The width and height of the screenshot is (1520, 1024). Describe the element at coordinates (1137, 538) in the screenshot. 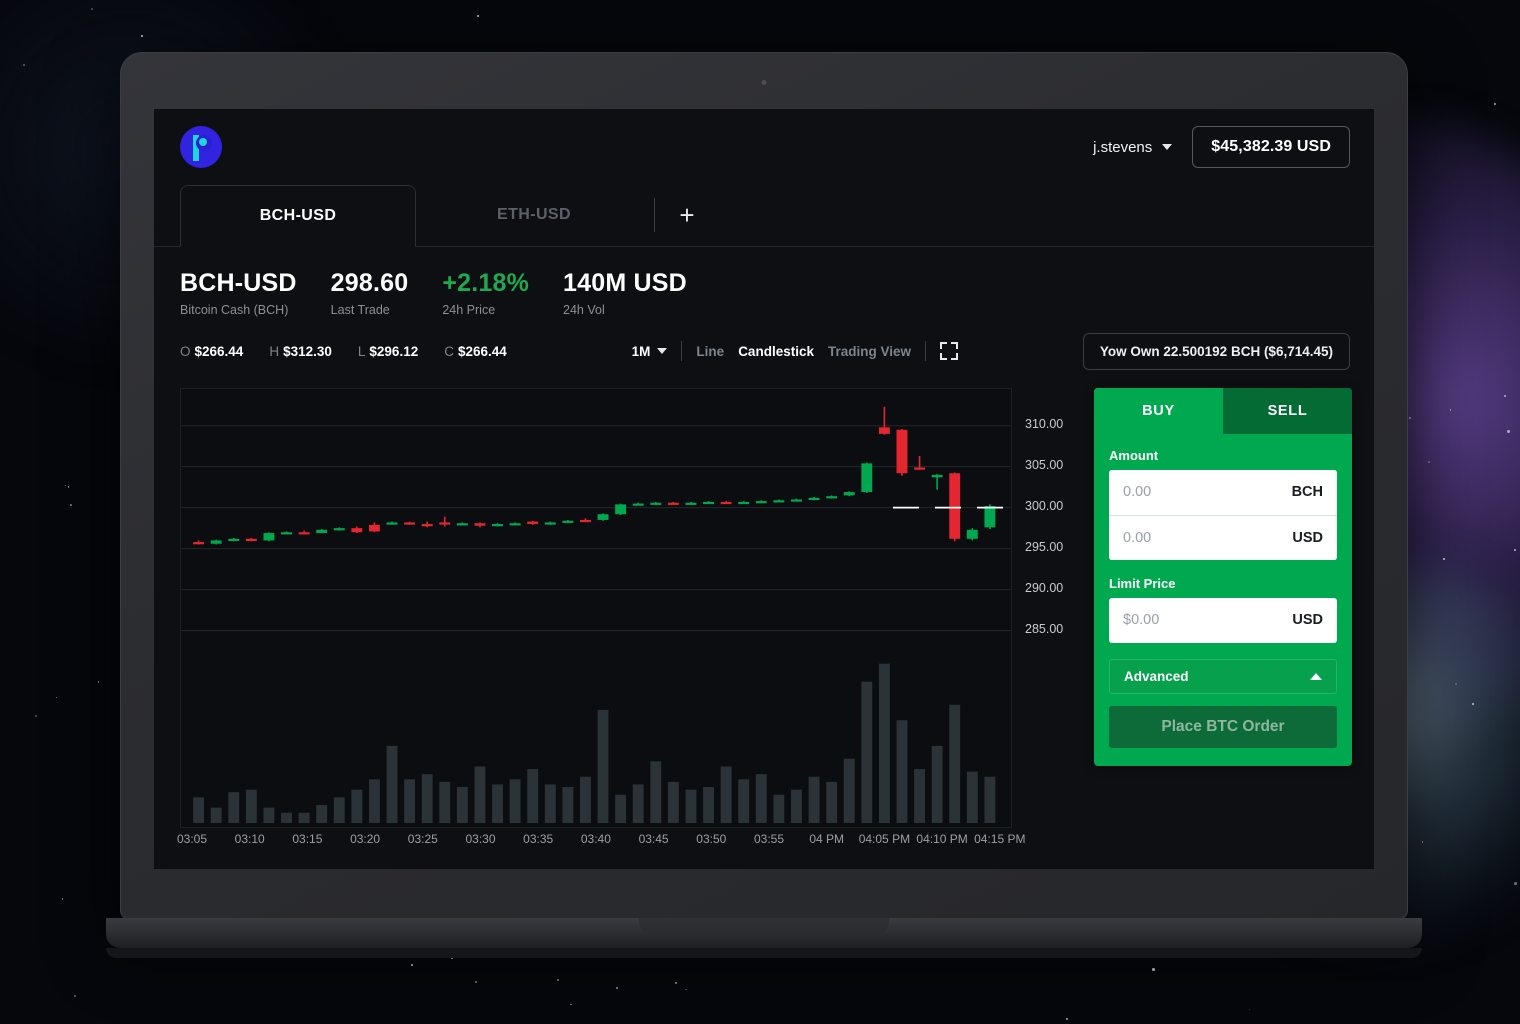

I see `amount-fiat-input: 0.00` at that location.